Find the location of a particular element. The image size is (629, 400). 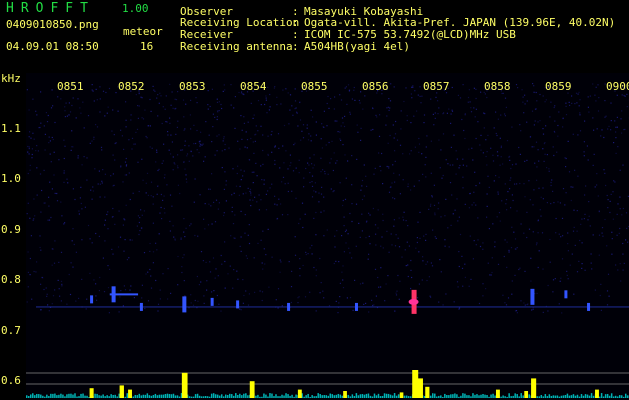

meteor-count-label: meteor is located at coordinates (143, 31).